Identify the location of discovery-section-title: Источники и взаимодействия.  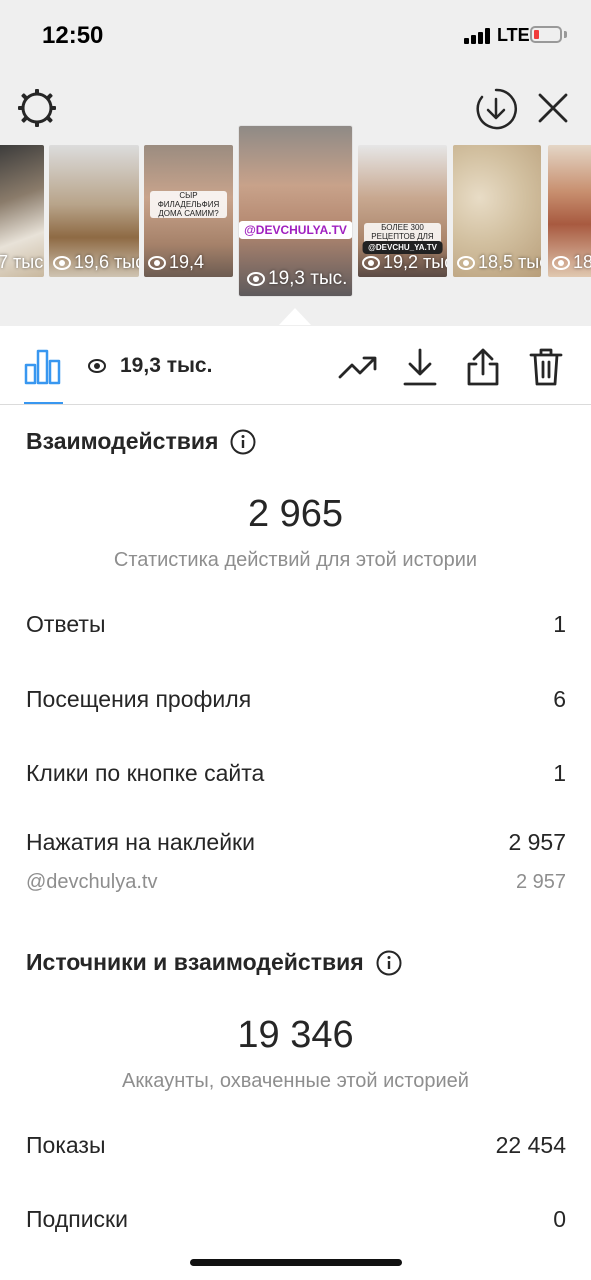
(214, 962).